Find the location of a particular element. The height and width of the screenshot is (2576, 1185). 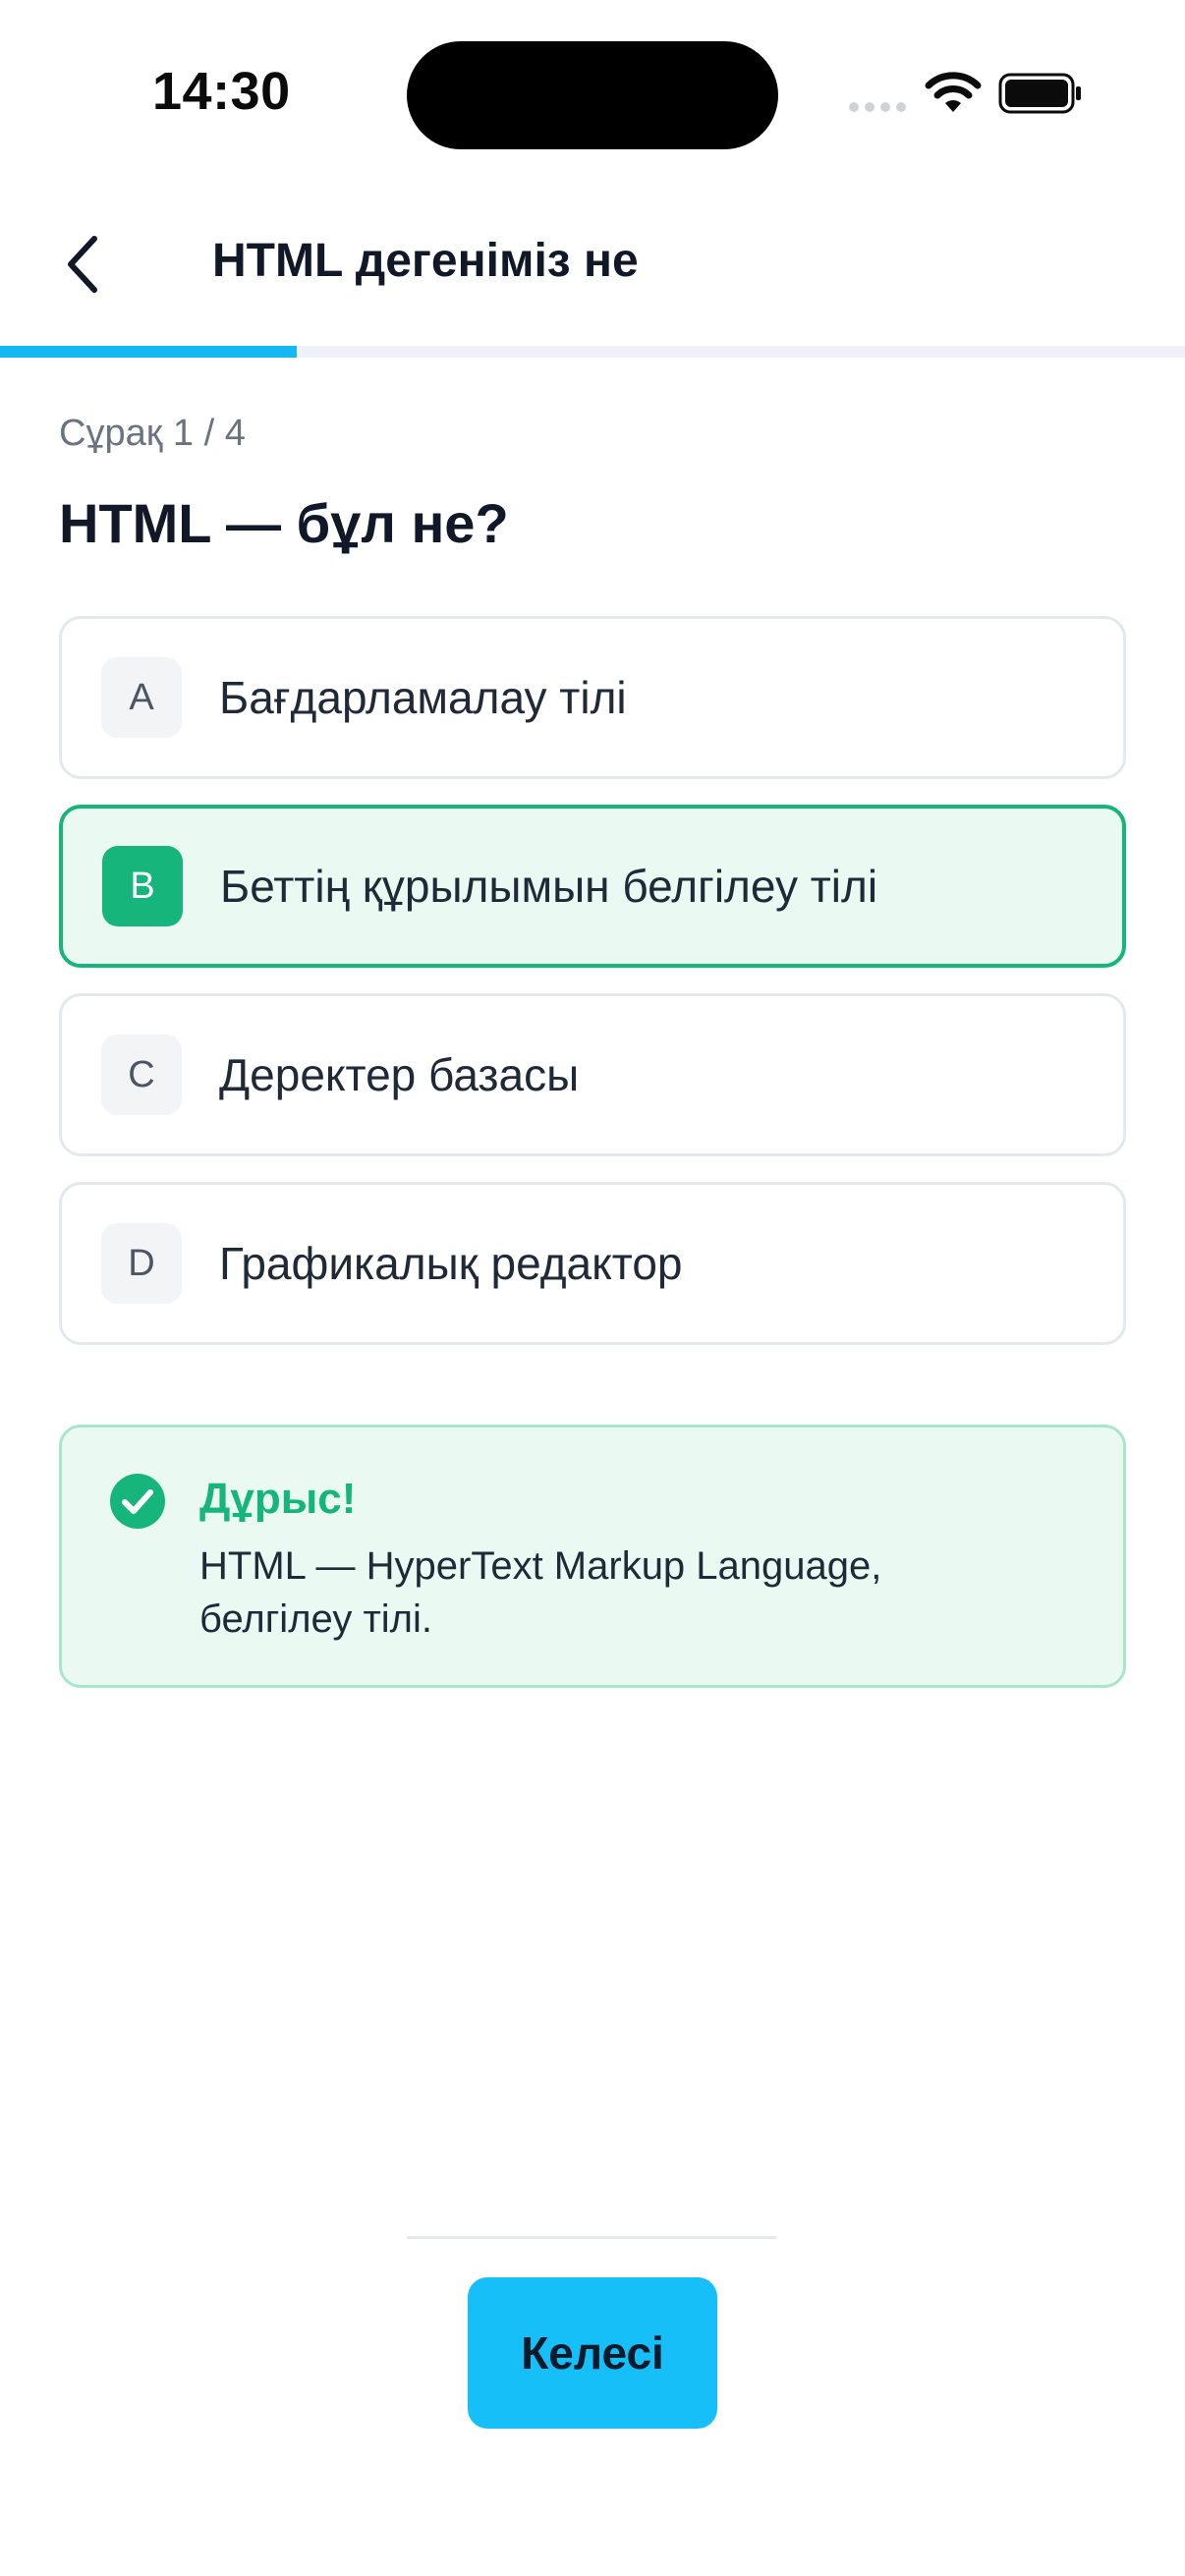

feedback-title: Дұрыс! is located at coordinates (278, 1499).